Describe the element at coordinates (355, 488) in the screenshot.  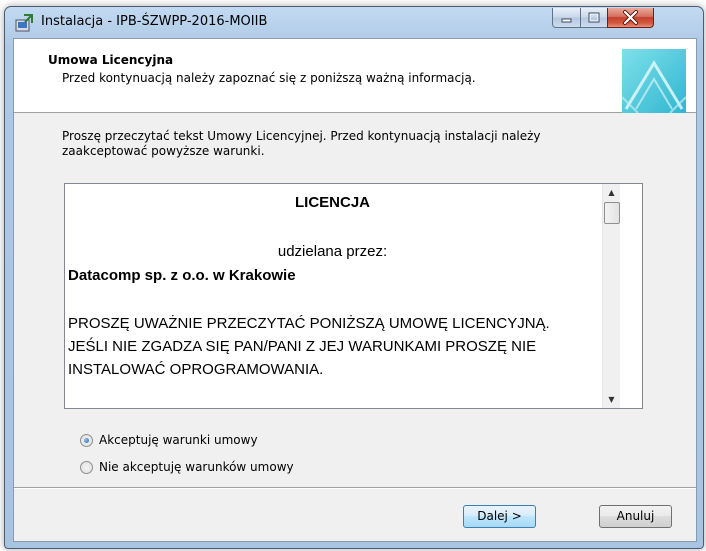
I see `footer-divider` at that location.